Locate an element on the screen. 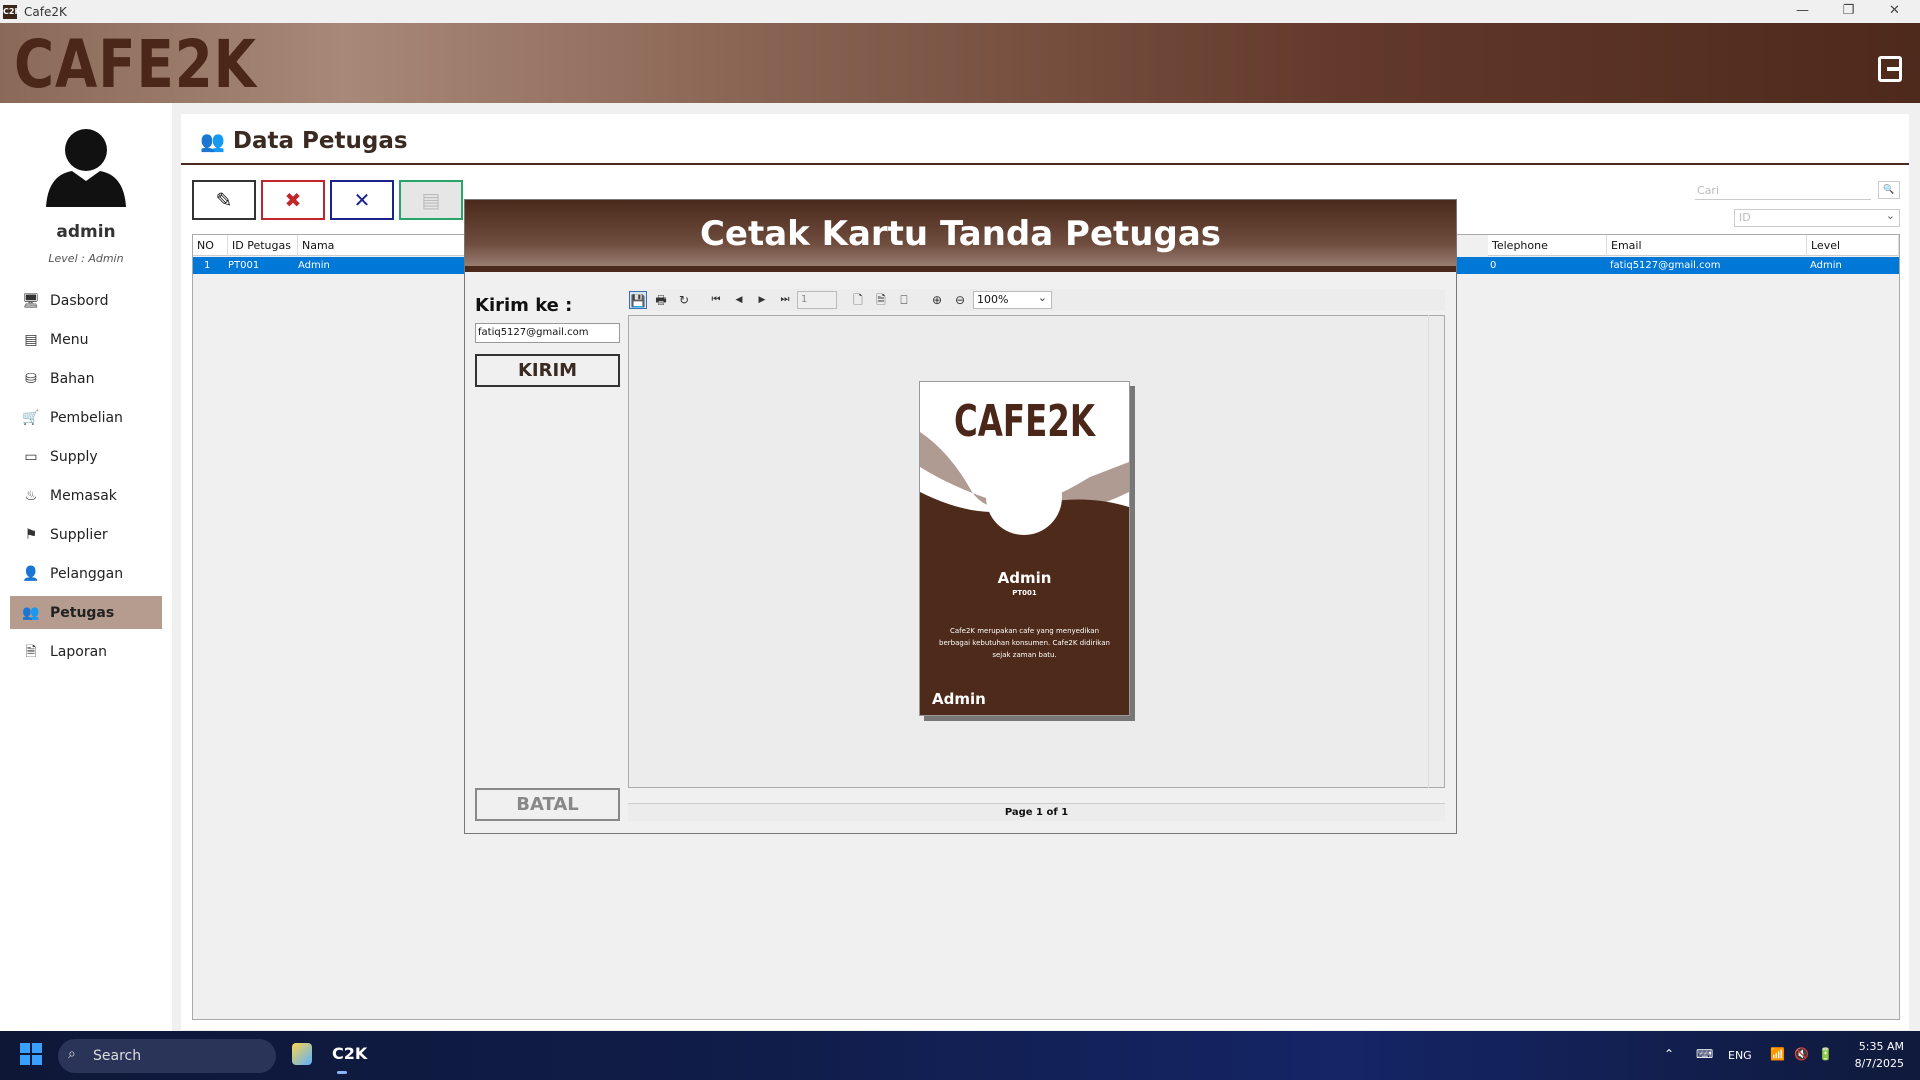  refresh-icon: ↻ is located at coordinates (684, 300).